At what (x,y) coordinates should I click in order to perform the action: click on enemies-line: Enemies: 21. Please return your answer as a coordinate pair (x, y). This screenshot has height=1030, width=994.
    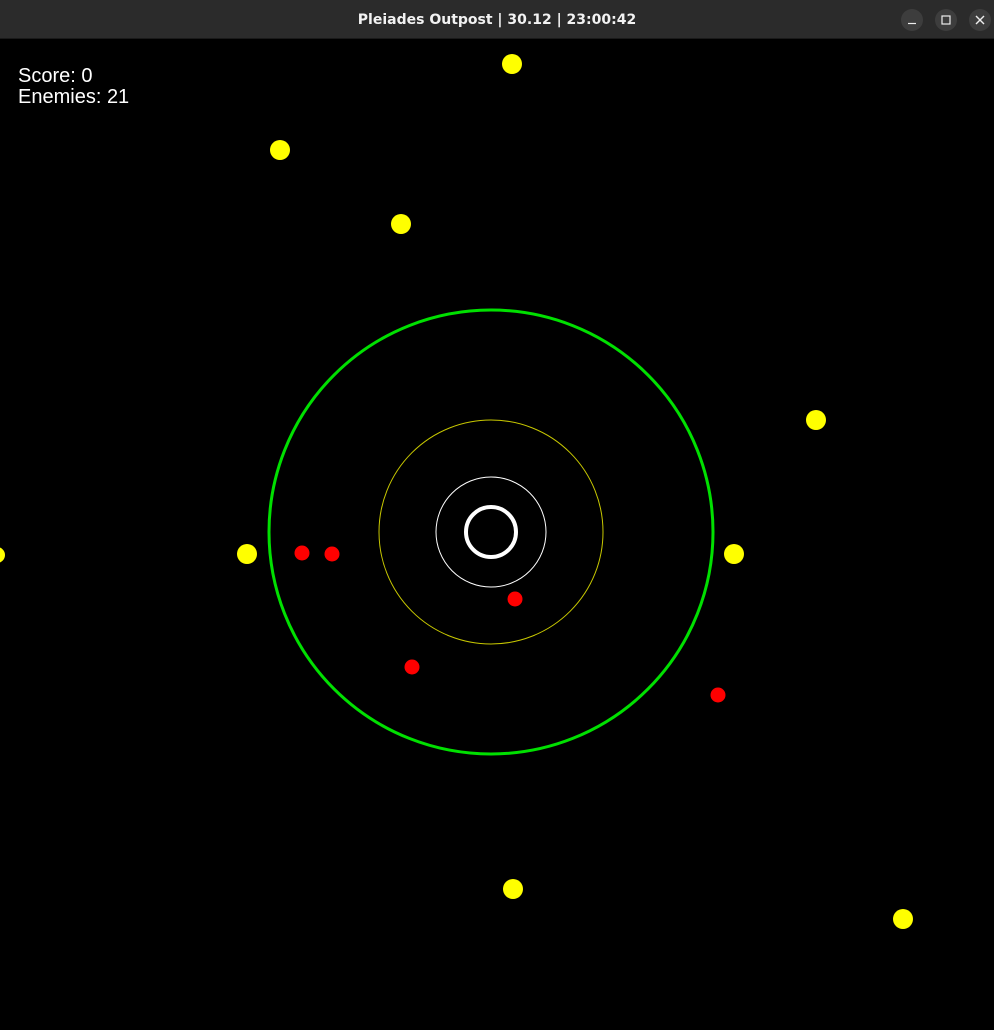
    Looking at the image, I should click on (73, 97).